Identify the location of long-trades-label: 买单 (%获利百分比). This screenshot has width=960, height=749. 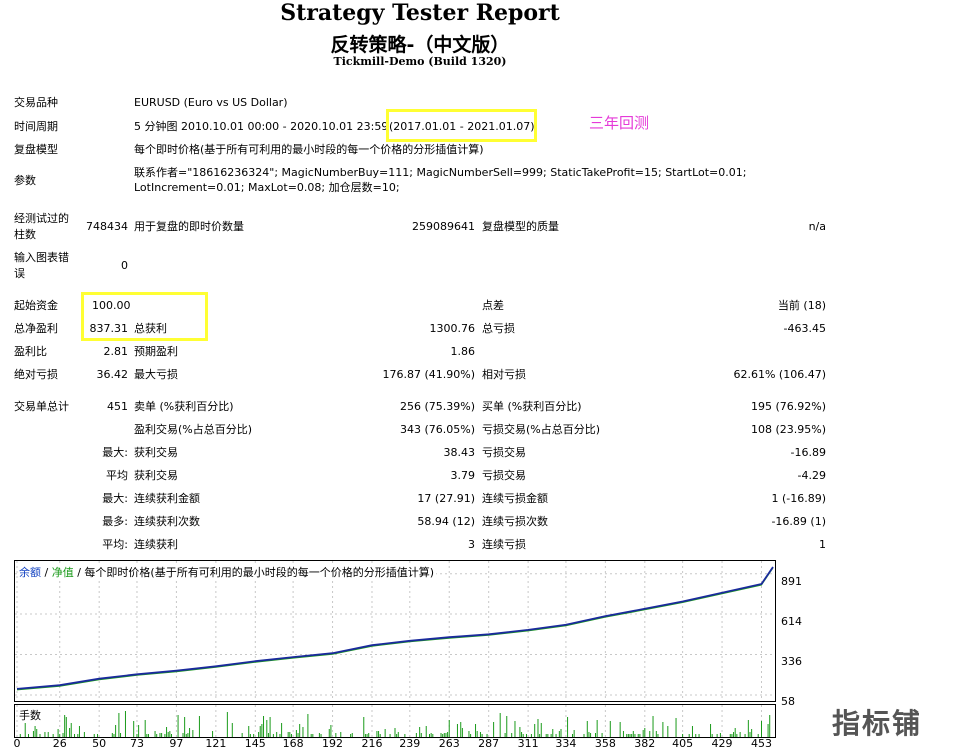
(532, 406).